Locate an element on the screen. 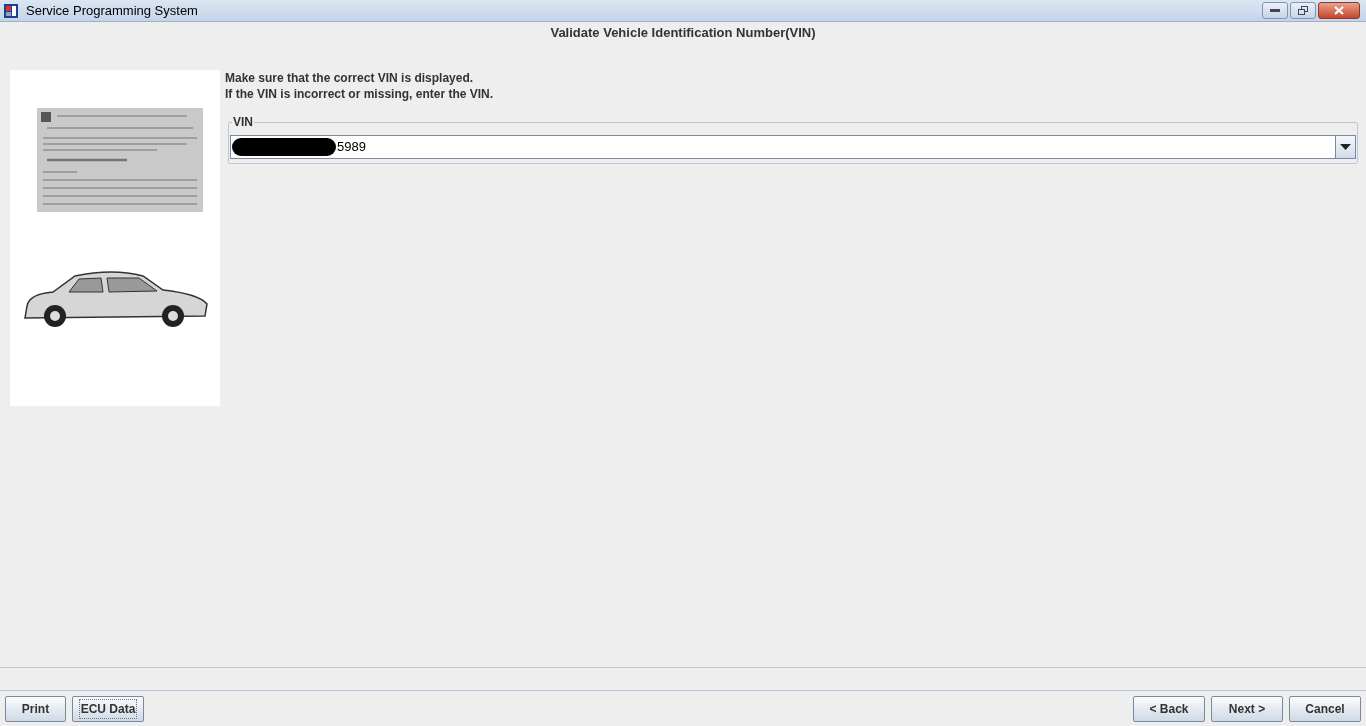  minimize-icon is located at coordinates (1275, 10).